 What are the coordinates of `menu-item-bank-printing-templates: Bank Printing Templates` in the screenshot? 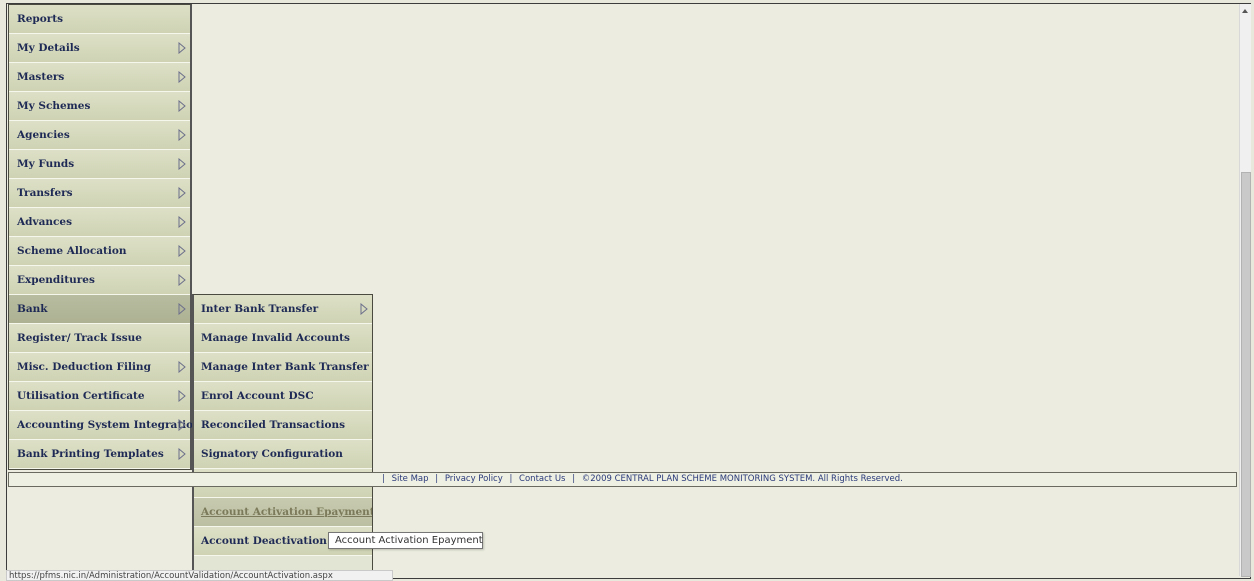 It's located at (99, 454).